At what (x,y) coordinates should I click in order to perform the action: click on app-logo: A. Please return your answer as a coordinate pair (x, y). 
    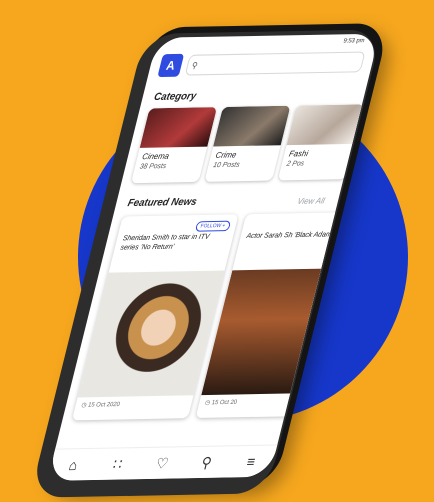
    Looking at the image, I should click on (171, 65).